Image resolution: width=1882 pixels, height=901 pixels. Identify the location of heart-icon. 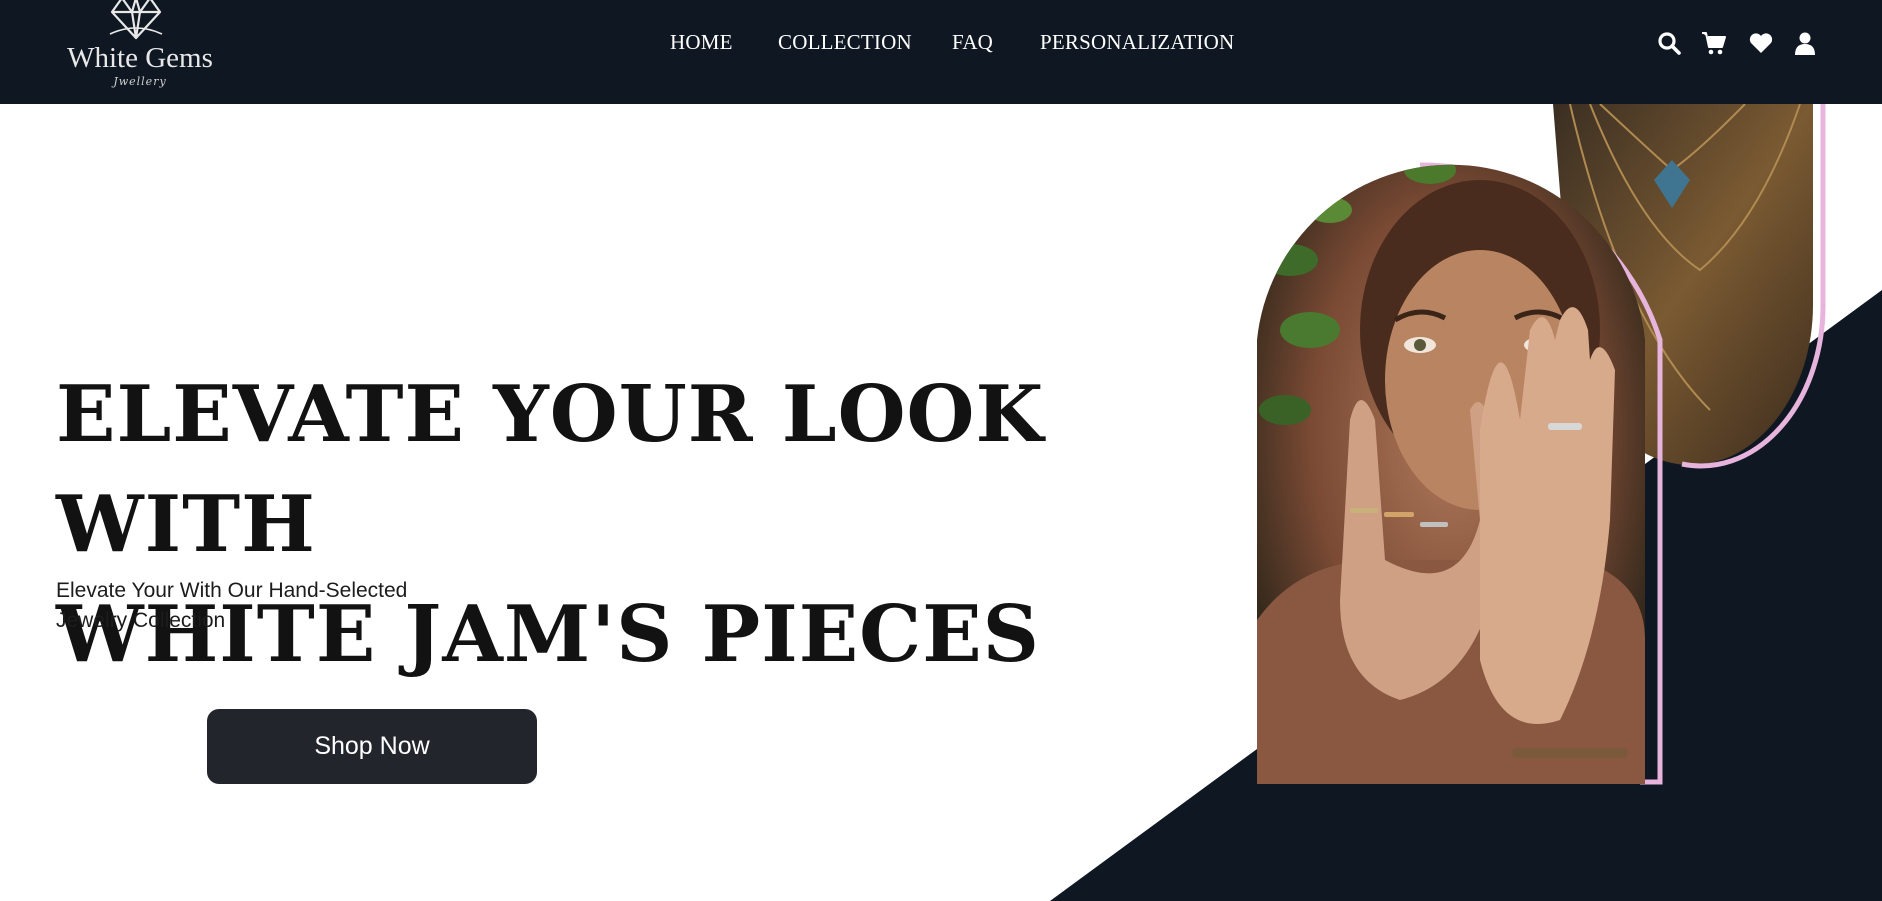
(1761, 43).